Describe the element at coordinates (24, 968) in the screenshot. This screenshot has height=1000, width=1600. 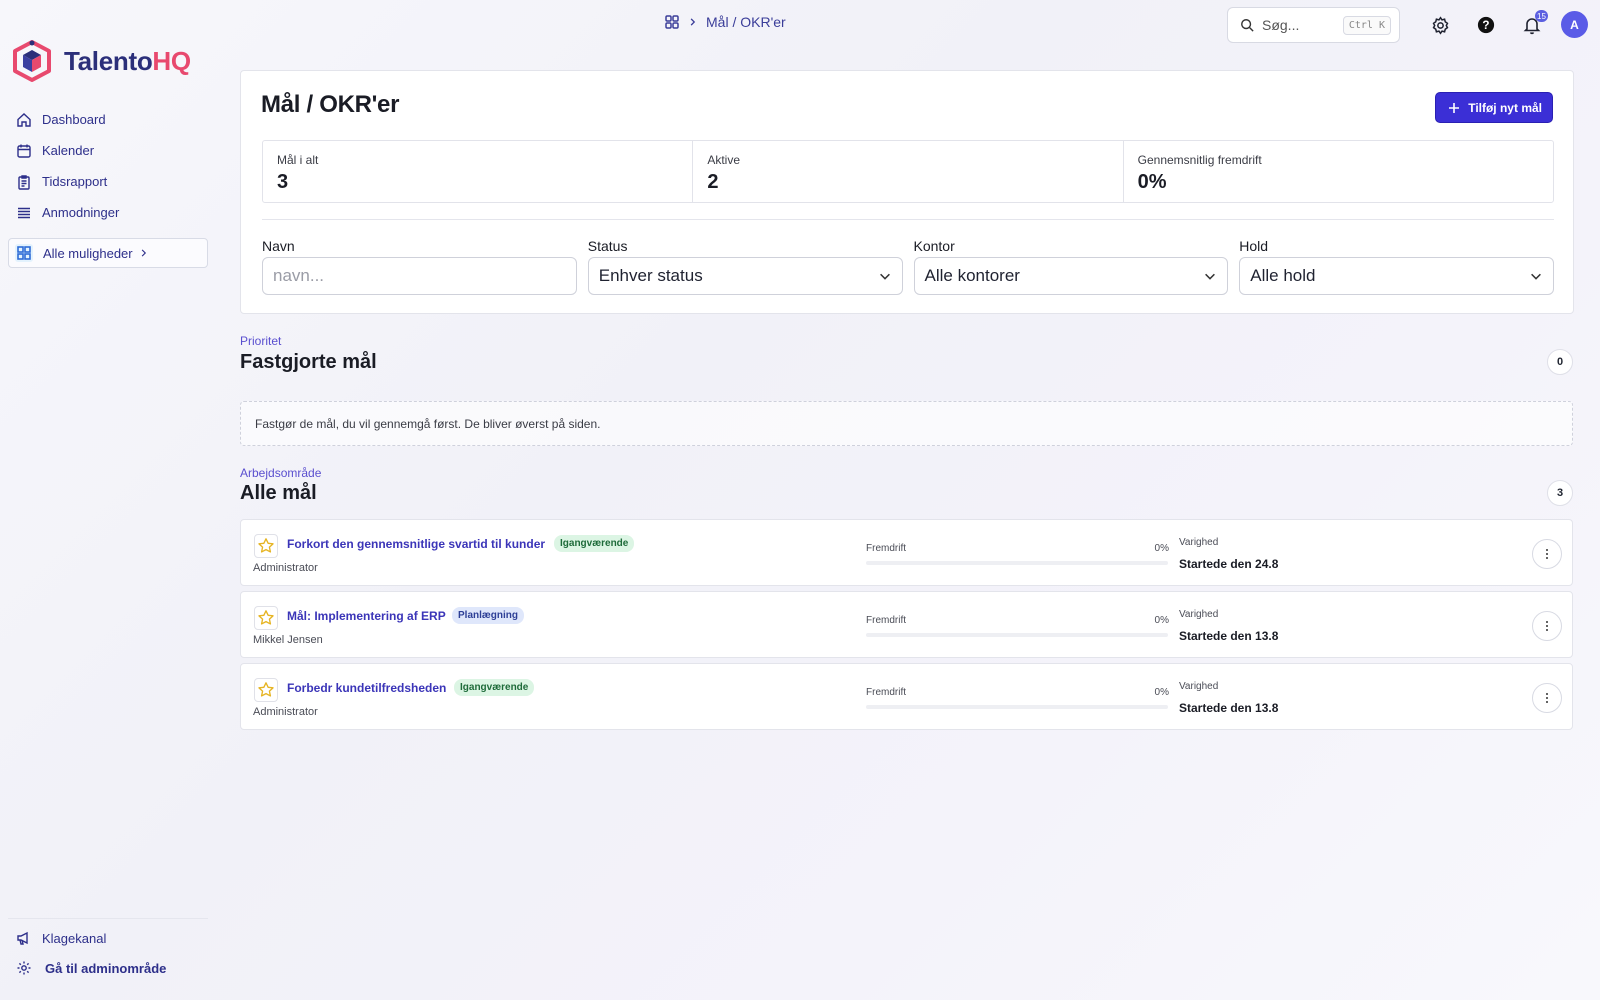
I see `gear-icon` at that location.